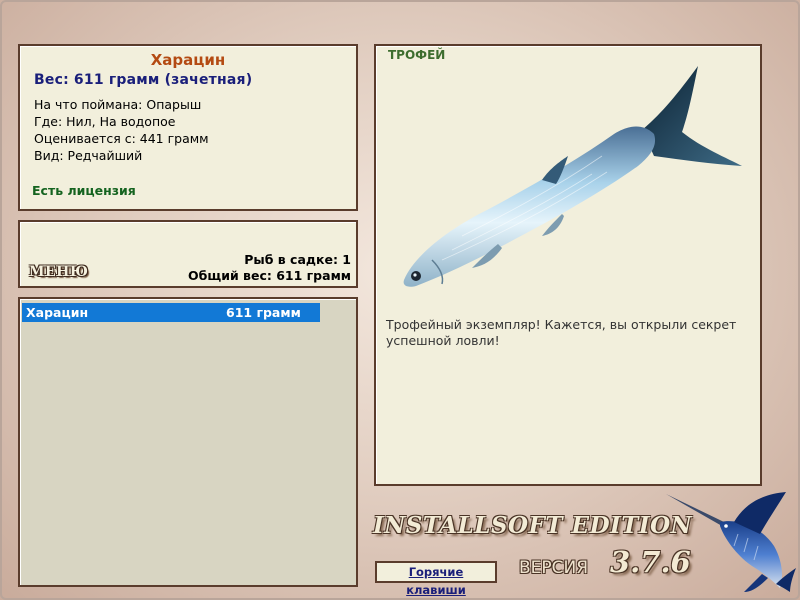 Image resolution: width=800 pixels, height=600 pixels. I want to click on list-item-name: Харацин, so click(57, 312).